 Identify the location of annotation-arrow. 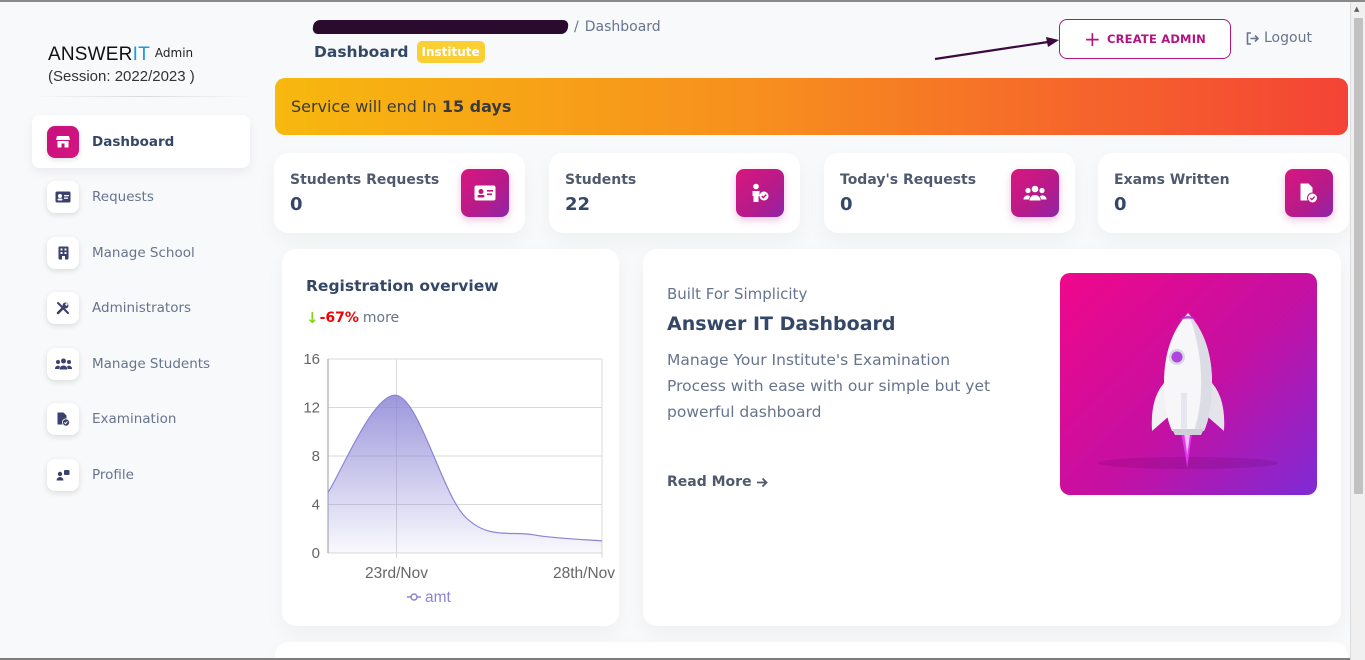
(996, 49).